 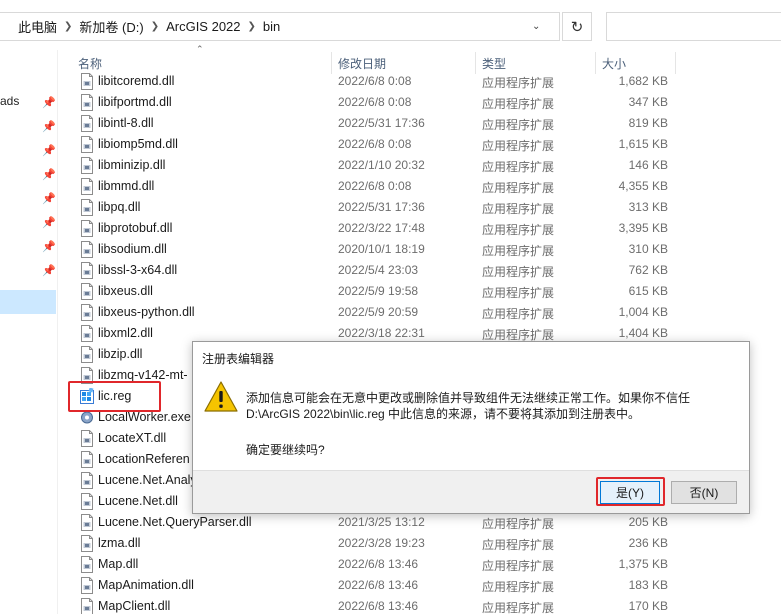 What do you see at coordinates (643, 81) in the screenshot?
I see `file-size: 1,682 KB` at bounding box center [643, 81].